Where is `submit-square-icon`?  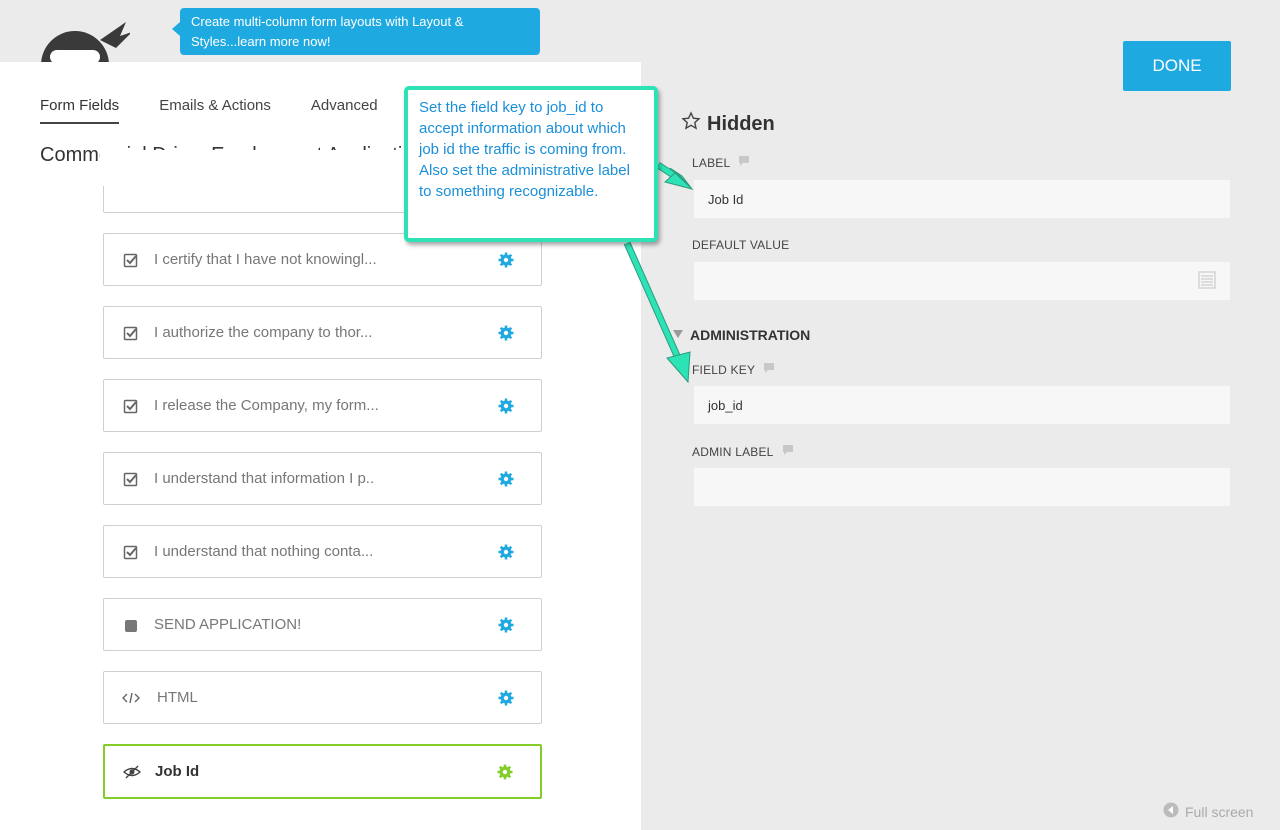 submit-square-icon is located at coordinates (129, 625).